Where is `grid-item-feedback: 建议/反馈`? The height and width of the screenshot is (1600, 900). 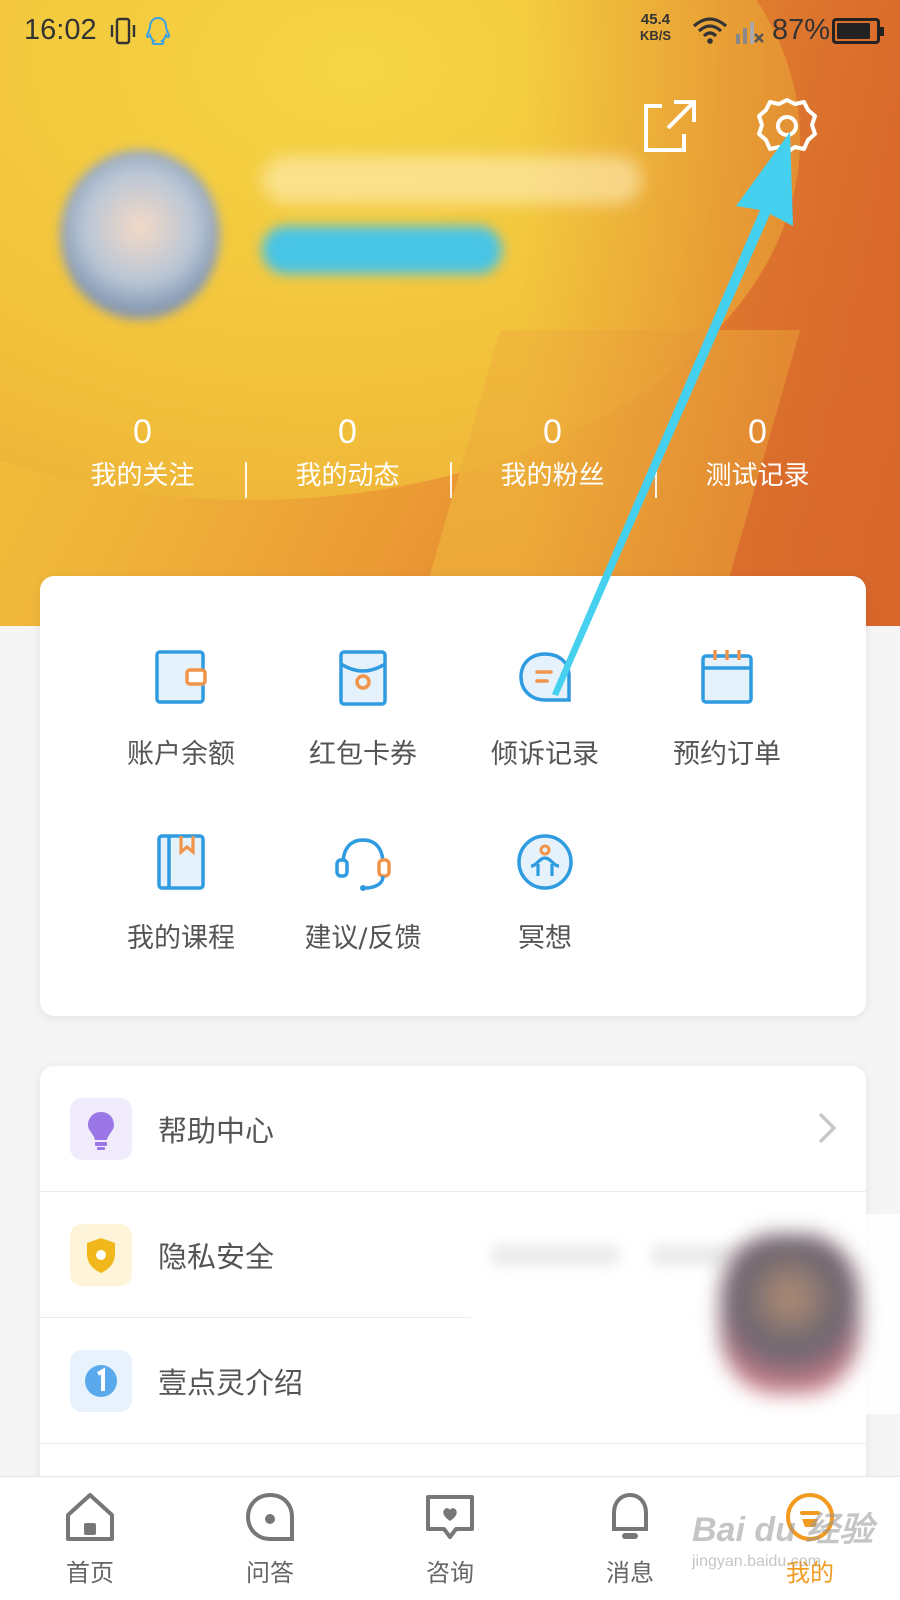 grid-item-feedback: 建议/反馈 is located at coordinates (363, 866).